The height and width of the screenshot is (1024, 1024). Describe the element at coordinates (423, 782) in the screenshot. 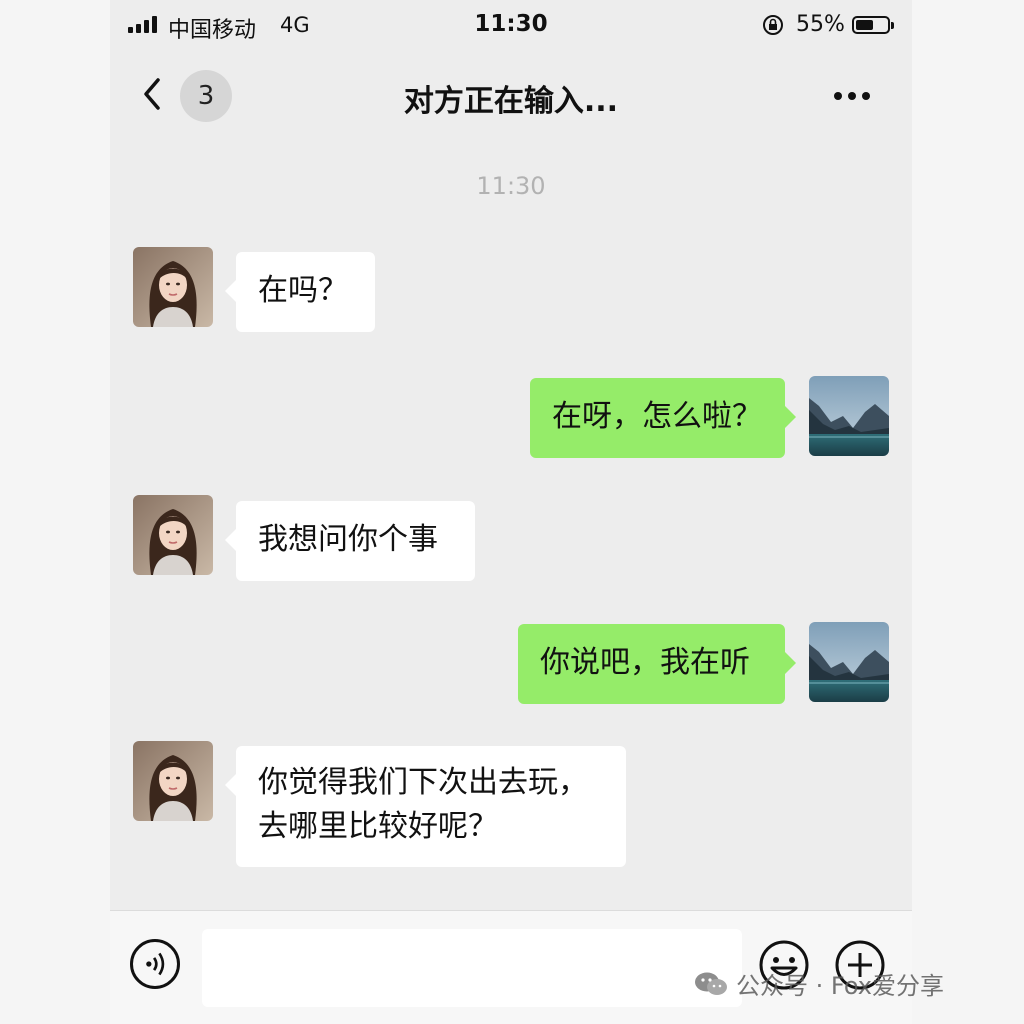

I see `message-text-line: 你觉得我们下次出去玩，` at that location.